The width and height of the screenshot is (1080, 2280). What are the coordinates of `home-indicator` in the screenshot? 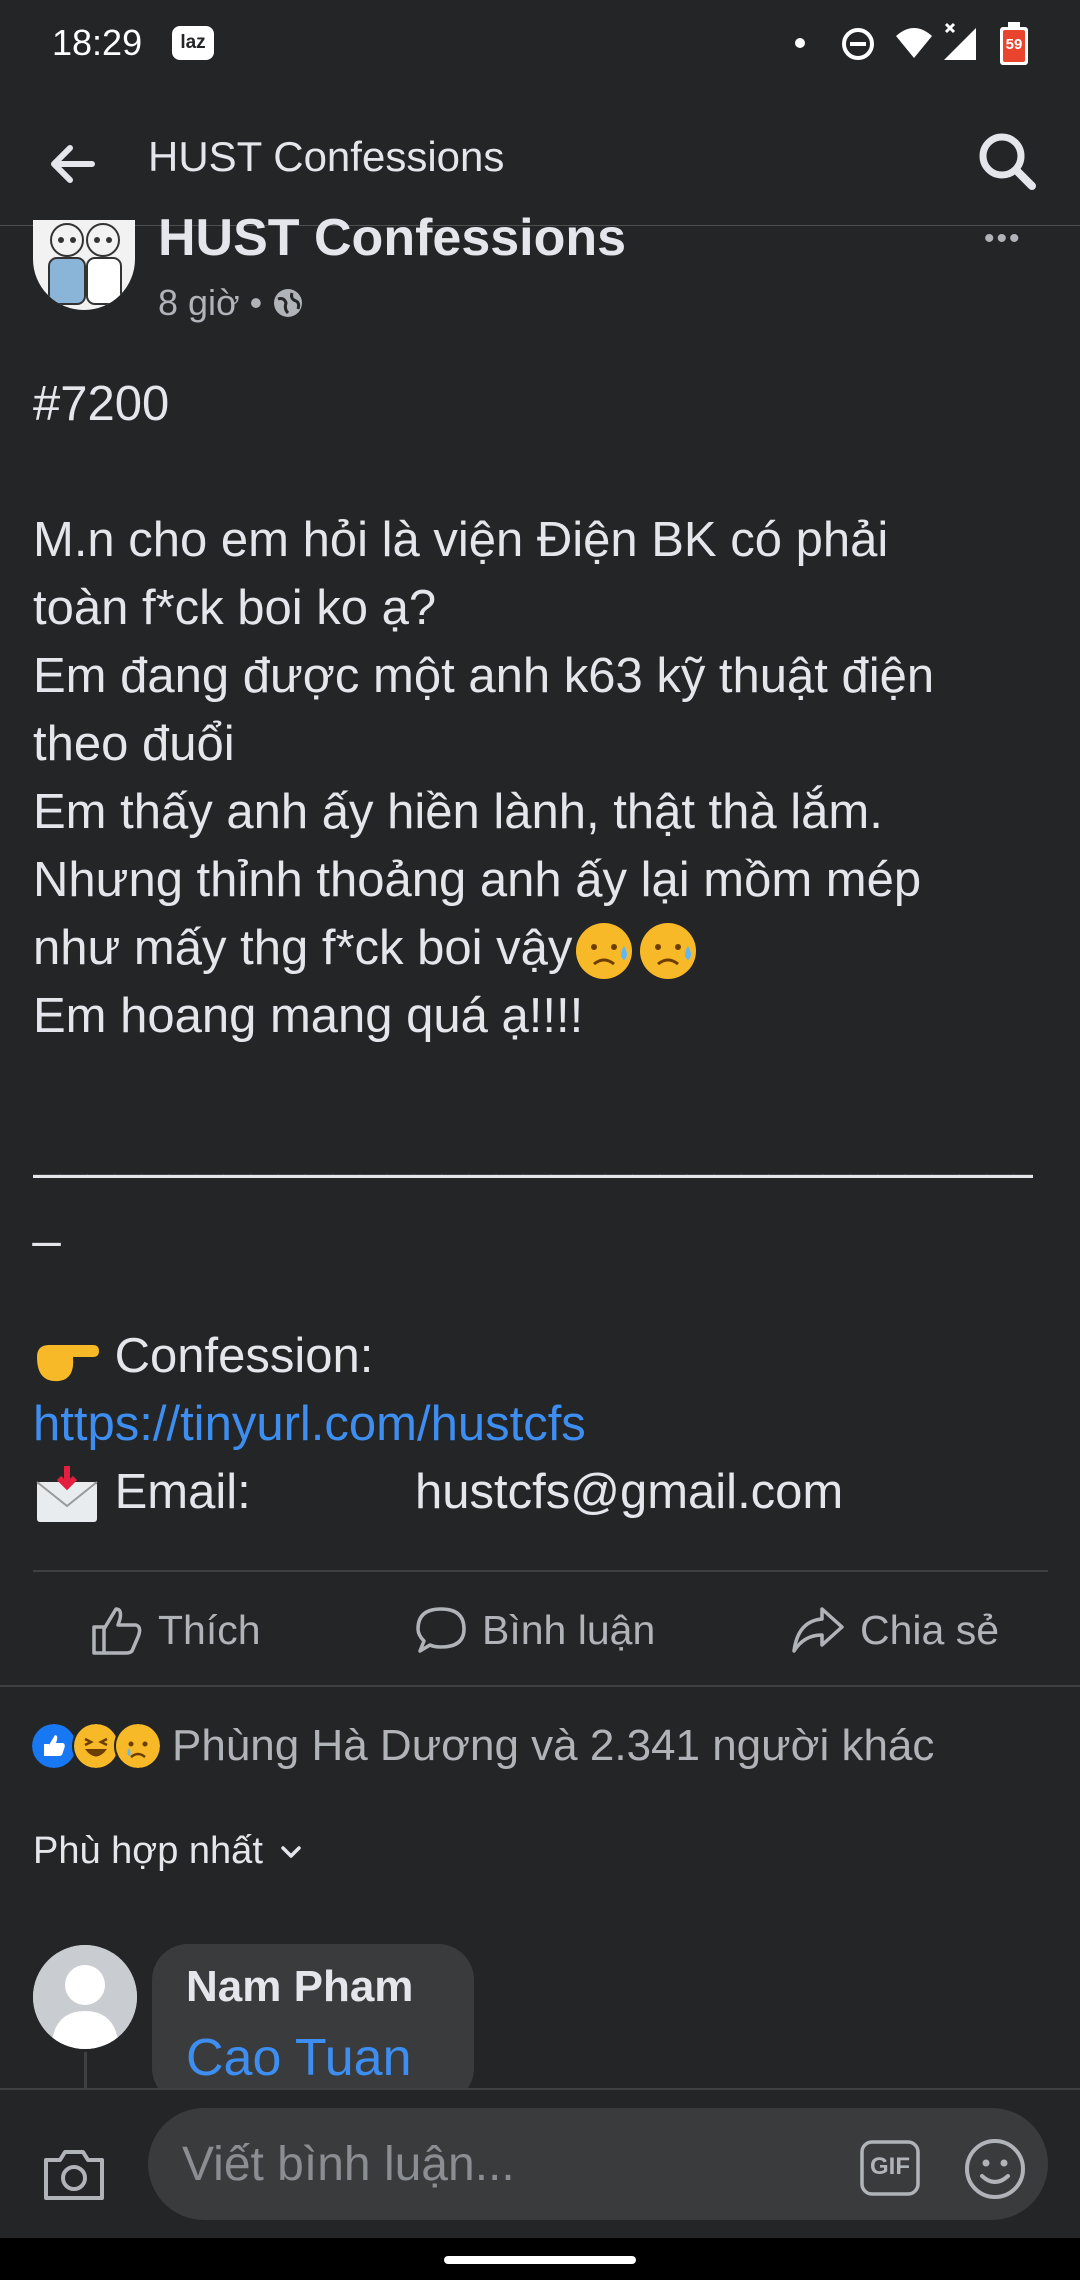 It's located at (540, 2260).